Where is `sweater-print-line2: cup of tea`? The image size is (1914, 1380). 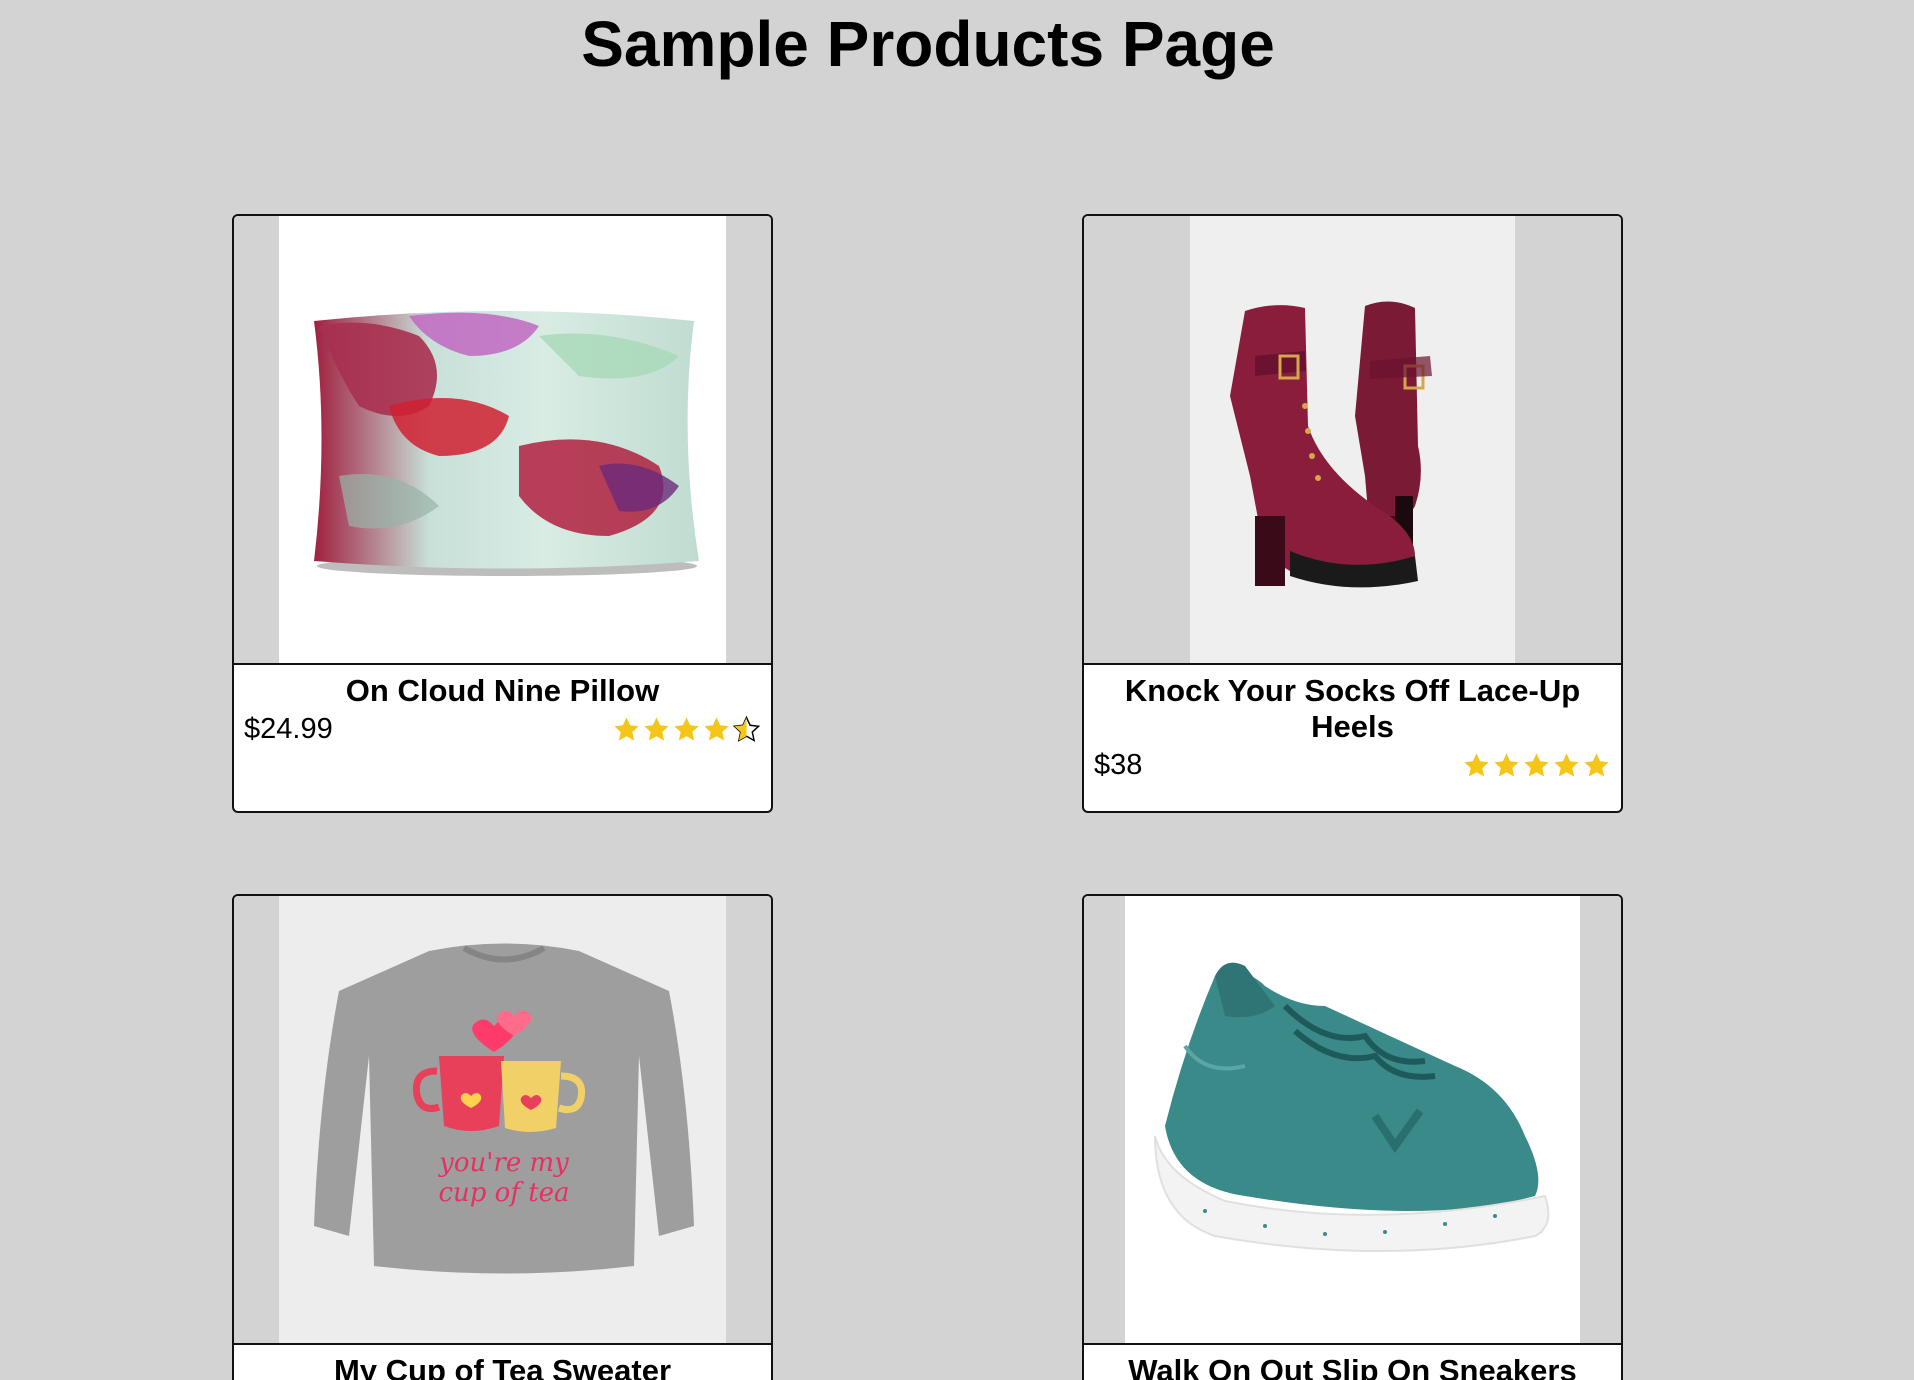 sweater-print-line2: cup of tea is located at coordinates (503, 1193).